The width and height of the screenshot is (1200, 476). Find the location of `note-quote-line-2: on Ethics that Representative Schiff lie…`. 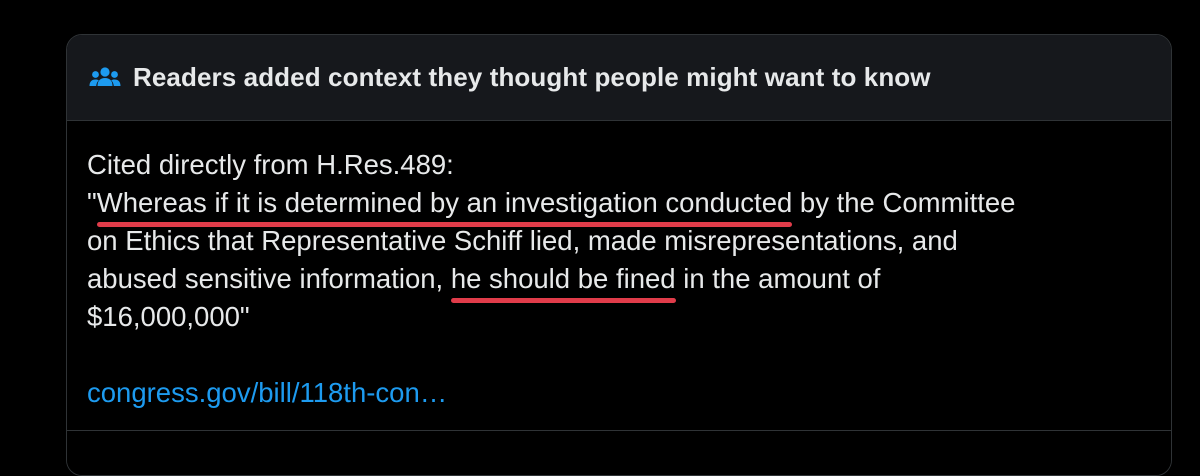

note-quote-line-2: on Ethics that Representative Schiff lie… is located at coordinates (522, 240).